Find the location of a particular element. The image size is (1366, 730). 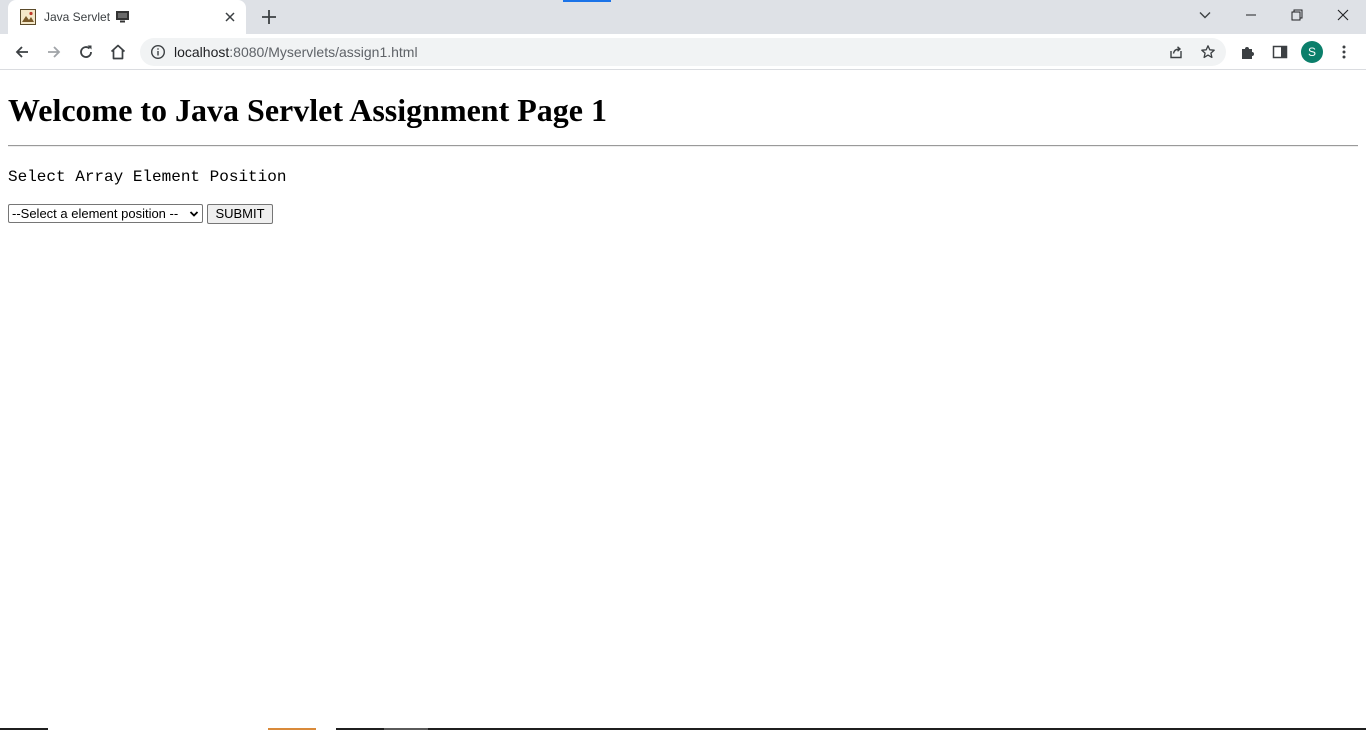

tab-title: Java Servlet is located at coordinates (87, 17).